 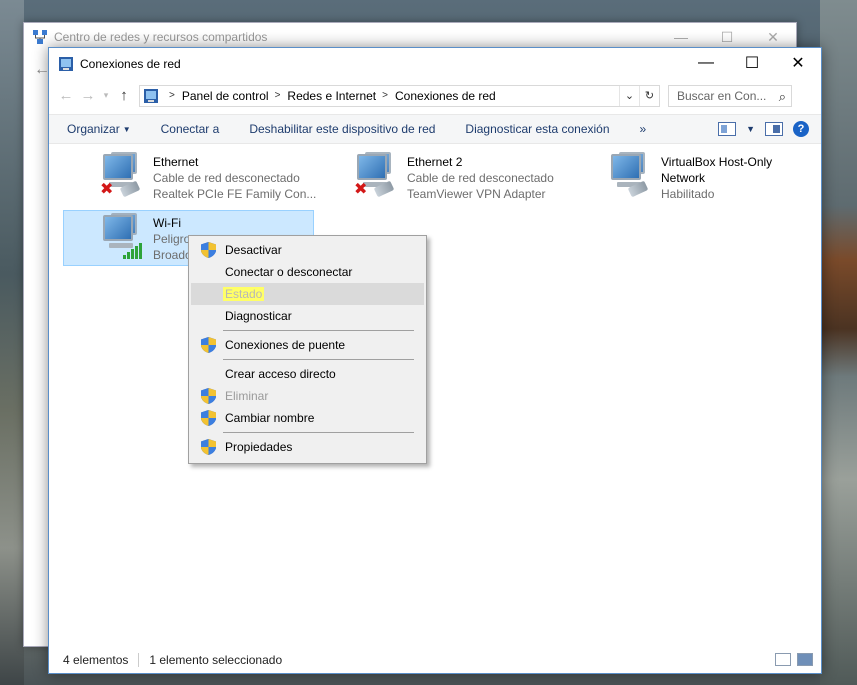 I want to click on desktop-background-left, so click(x=12, y=342).